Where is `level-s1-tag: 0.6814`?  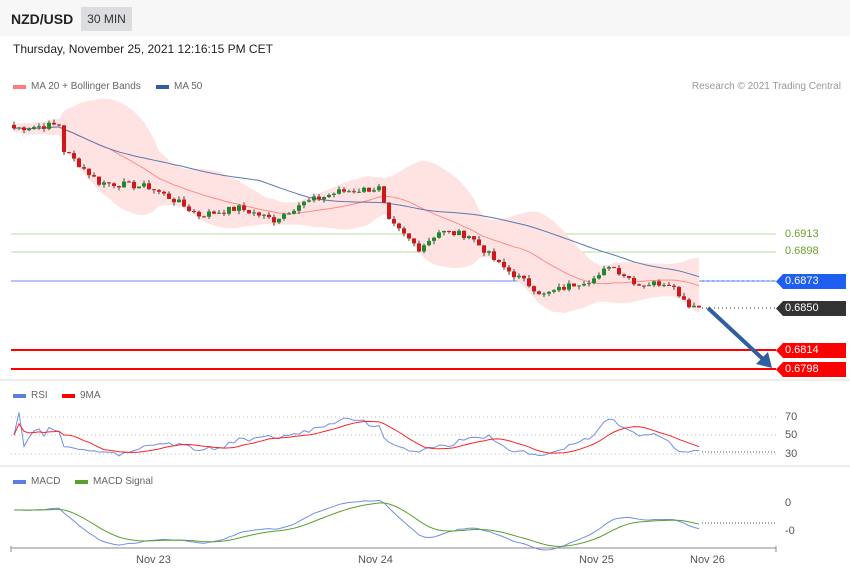 level-s1-tag: 0.6814 is located at coordinates (811, 350).